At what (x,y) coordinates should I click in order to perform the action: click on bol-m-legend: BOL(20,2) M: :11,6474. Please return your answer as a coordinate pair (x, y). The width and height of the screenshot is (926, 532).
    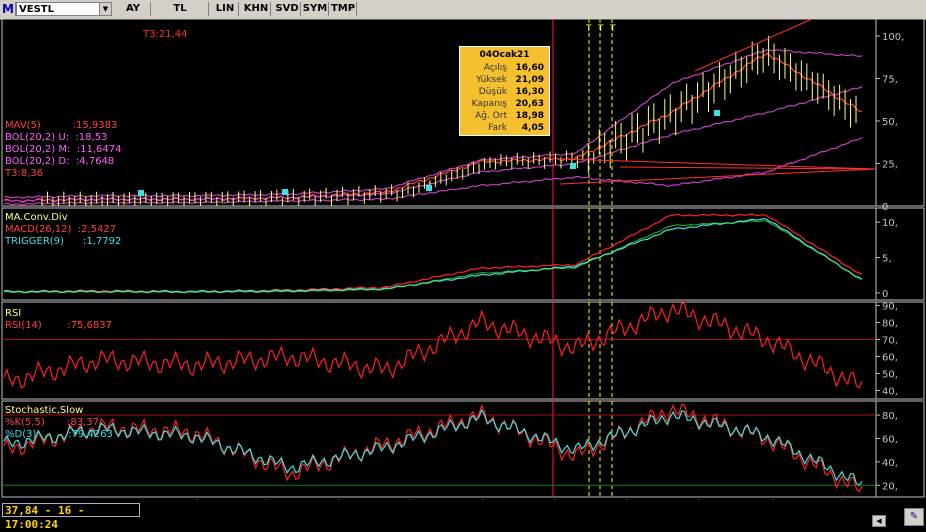
    Looking at the image, I should click on (63, 149).